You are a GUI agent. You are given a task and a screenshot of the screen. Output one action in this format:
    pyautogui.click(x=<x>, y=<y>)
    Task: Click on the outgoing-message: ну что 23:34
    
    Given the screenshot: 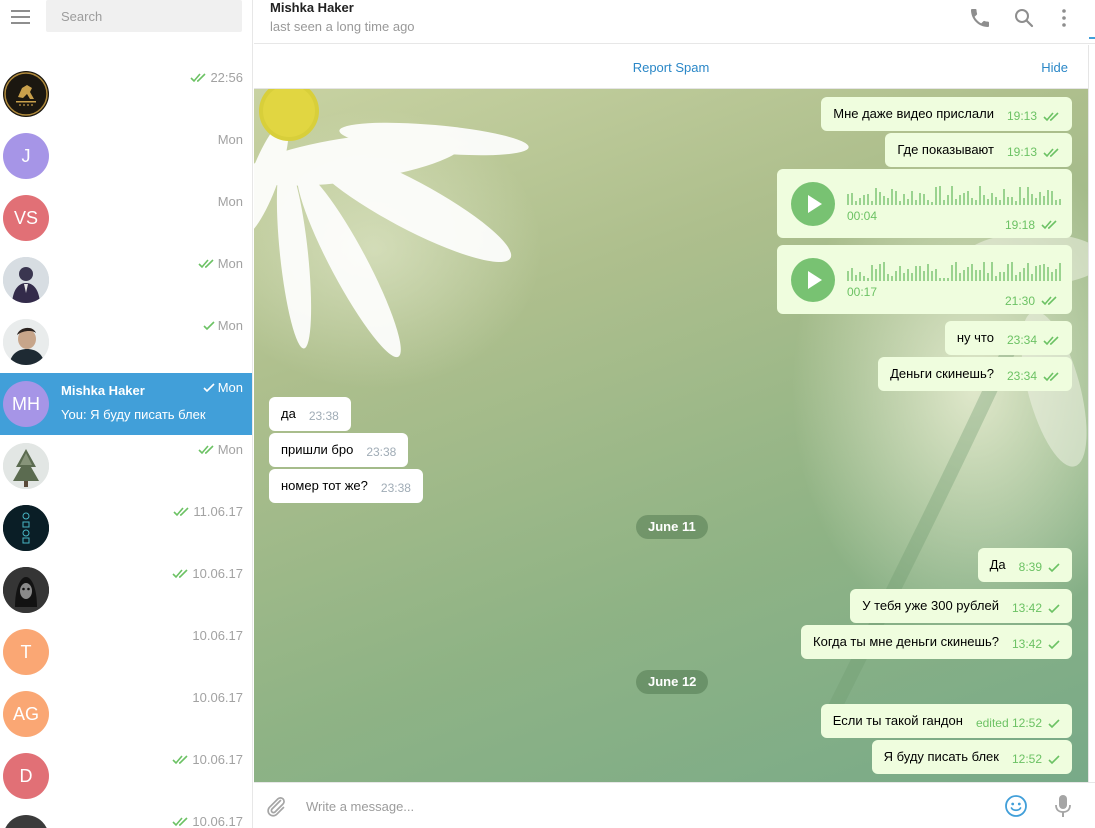 What is the action you would take?
    pyautogui.click(x=1008, y=338)
    